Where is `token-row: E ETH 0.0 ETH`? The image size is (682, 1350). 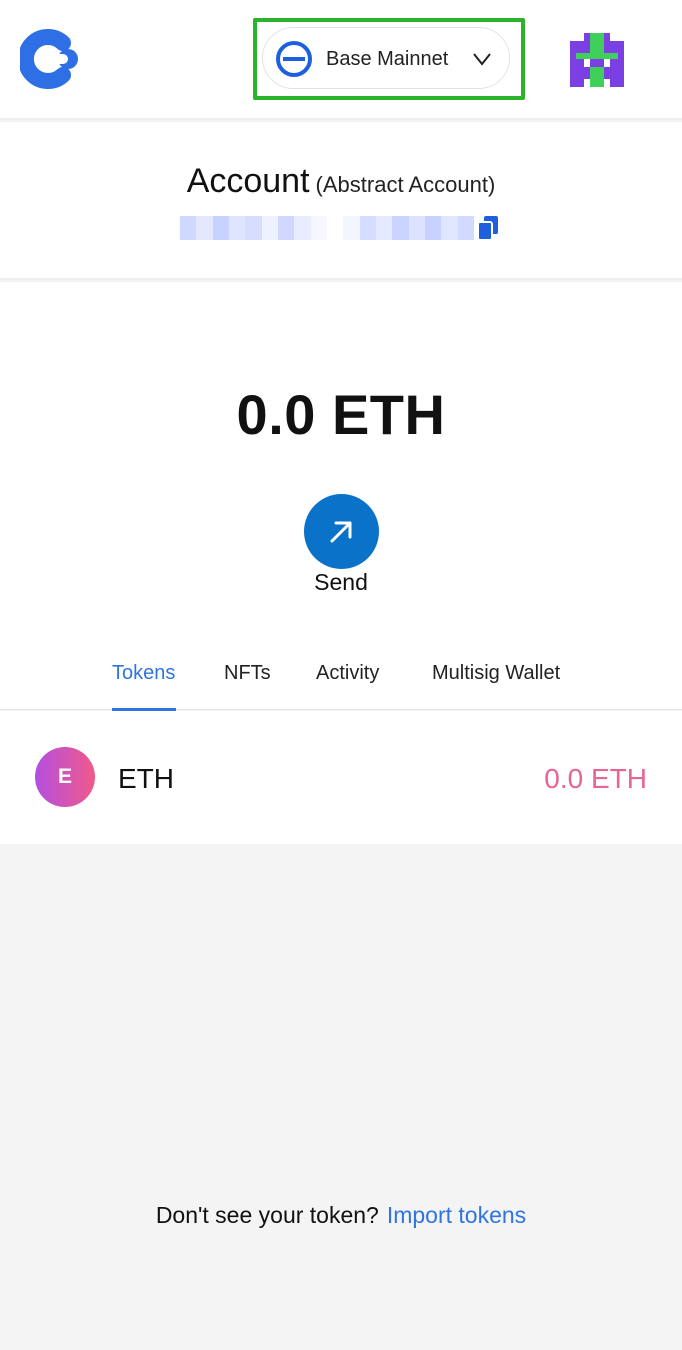
token-row: E ETH 0.0 ETH is located at coordinates (341, 777).